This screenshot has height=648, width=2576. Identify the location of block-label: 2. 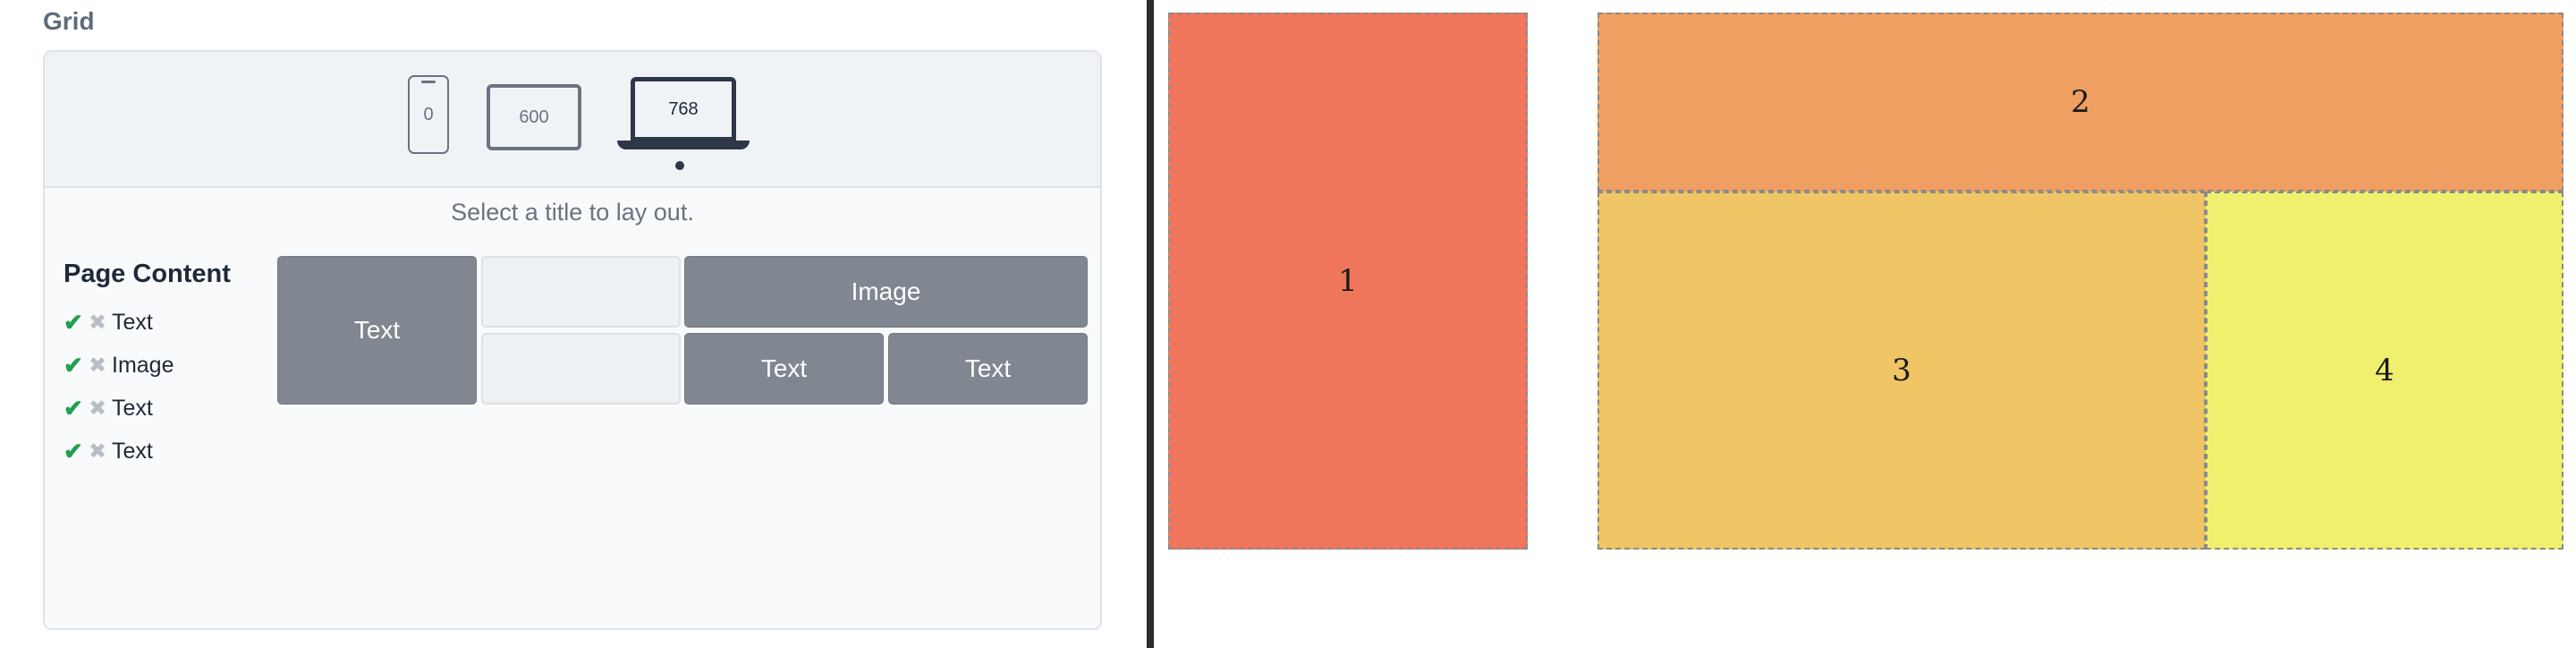
(2080, 102).